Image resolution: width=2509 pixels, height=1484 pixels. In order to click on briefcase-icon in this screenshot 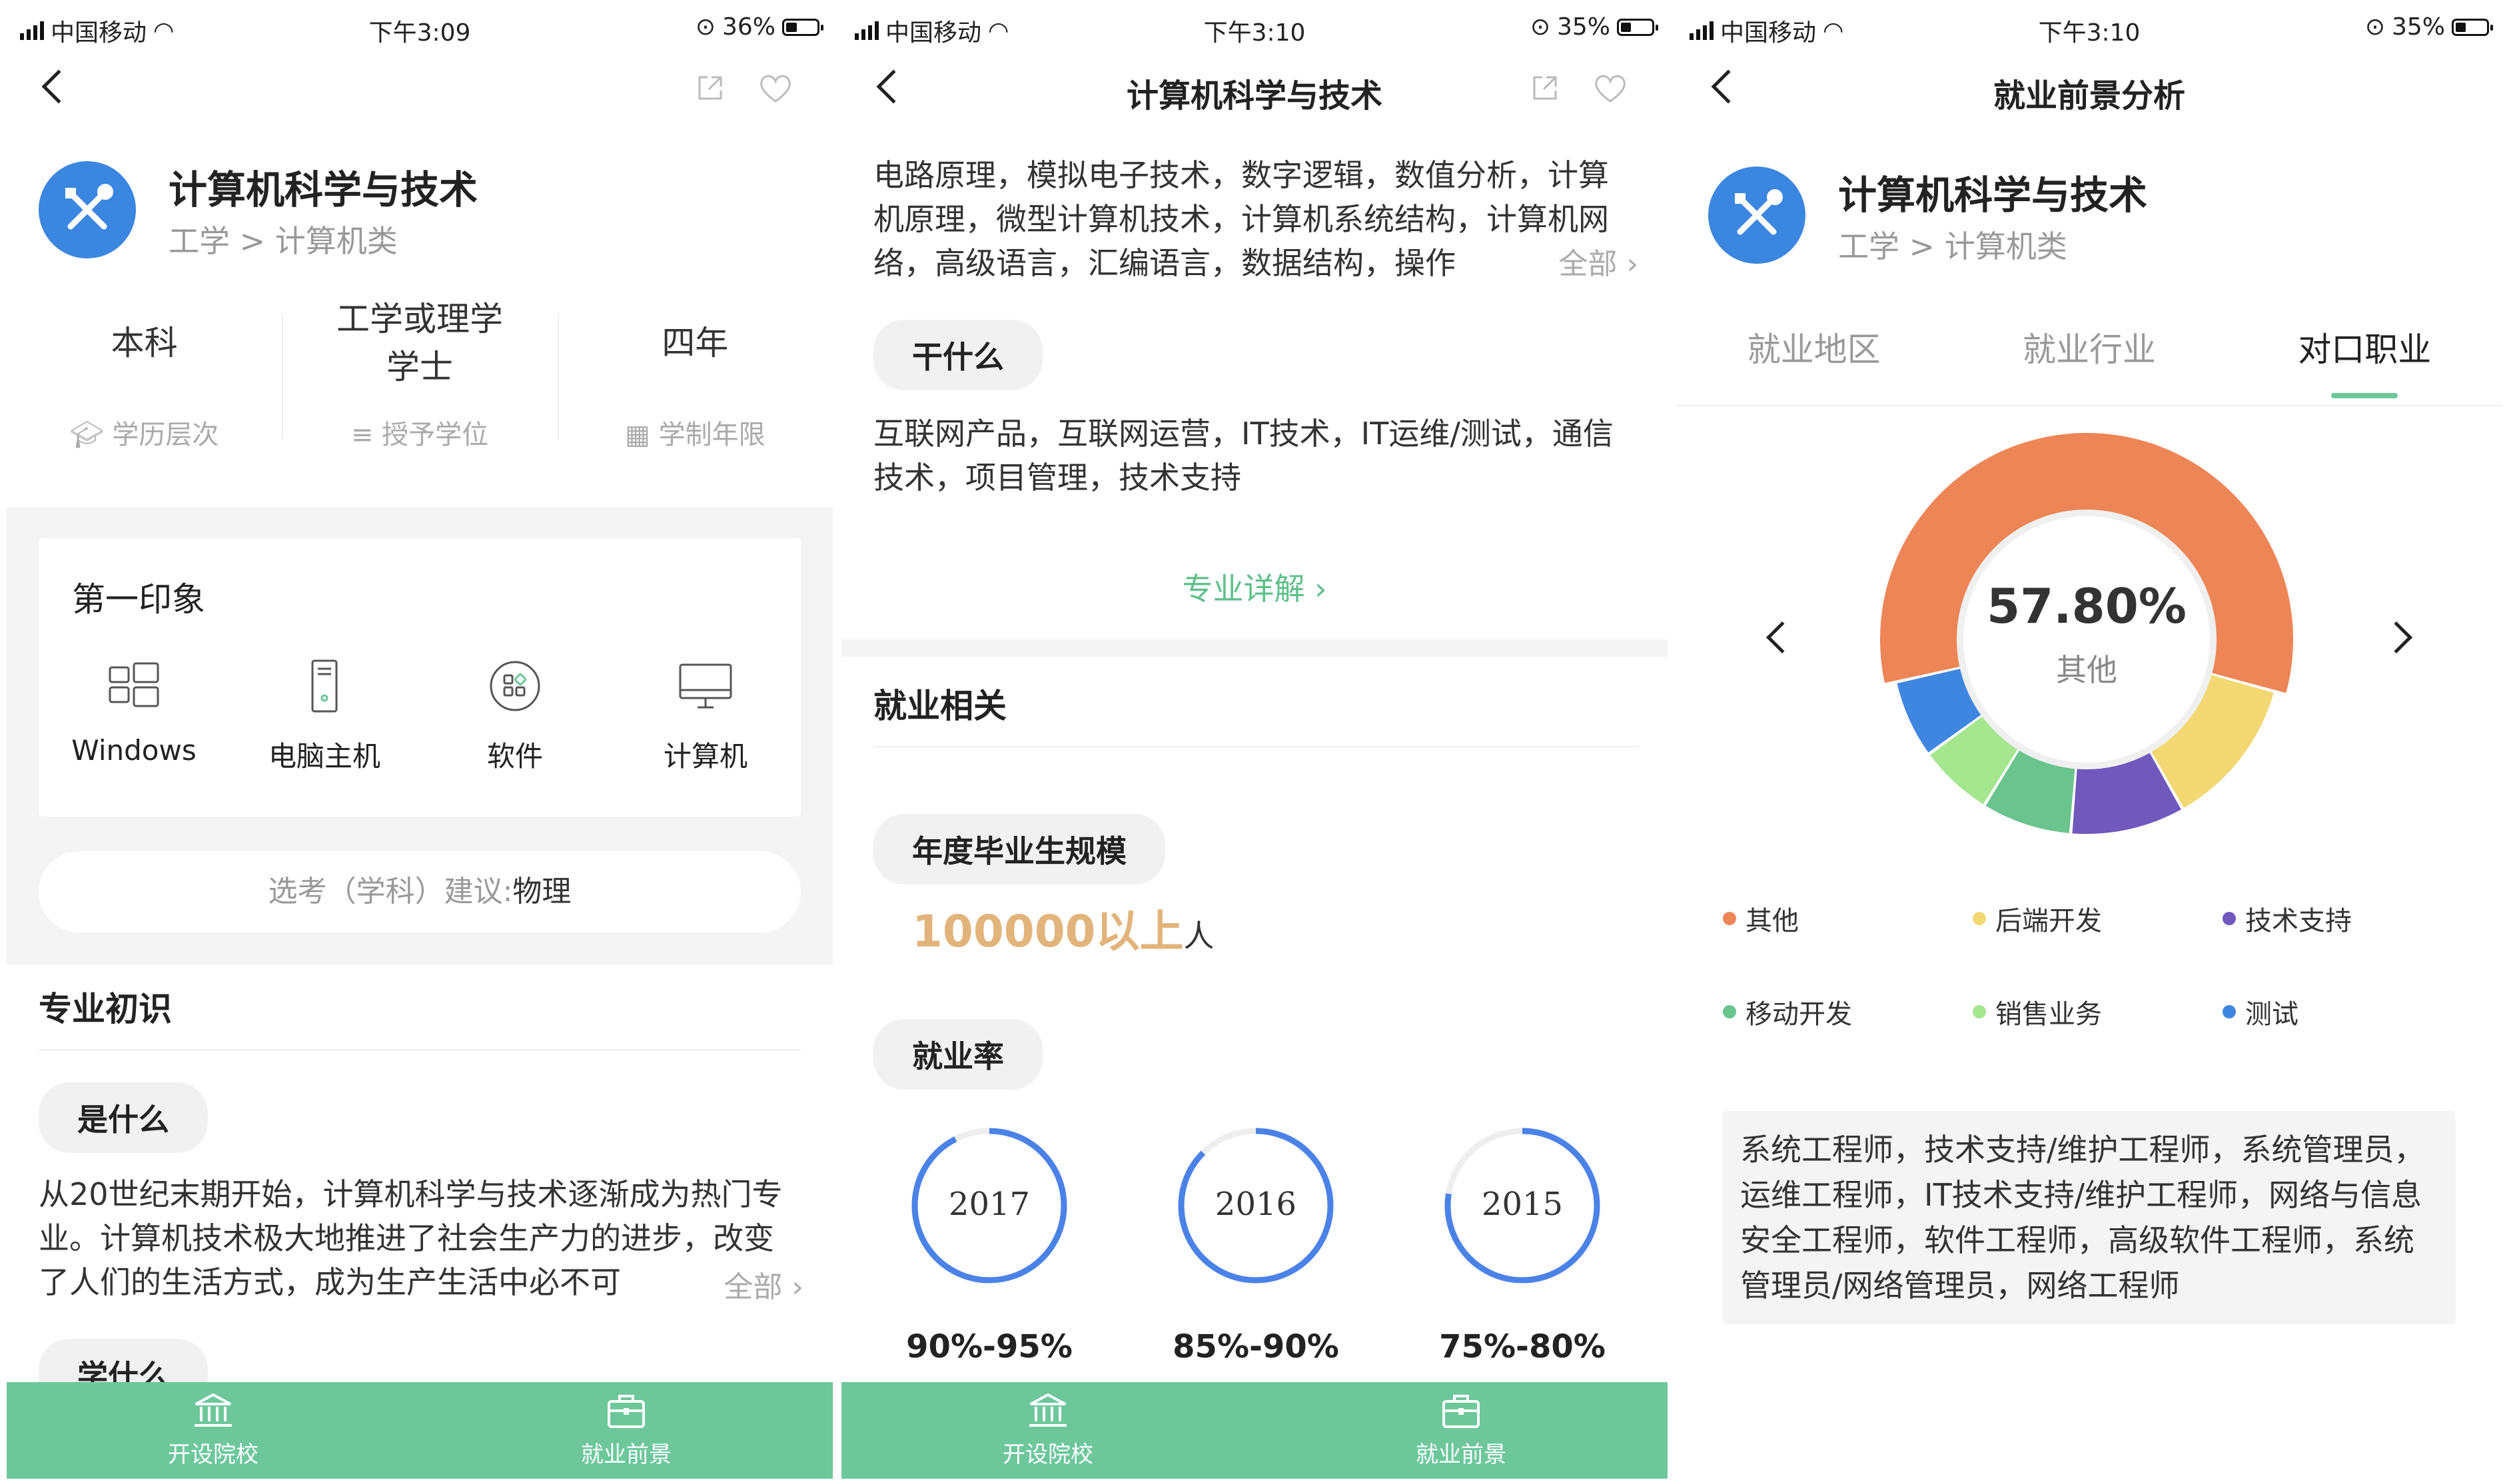, I will do `click(1461, 1412)`.